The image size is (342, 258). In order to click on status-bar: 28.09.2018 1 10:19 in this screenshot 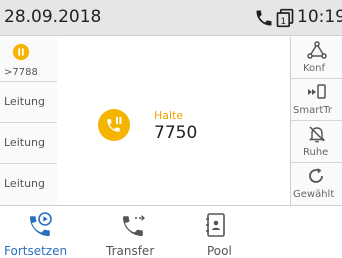, I will do `click(171, 18)`.